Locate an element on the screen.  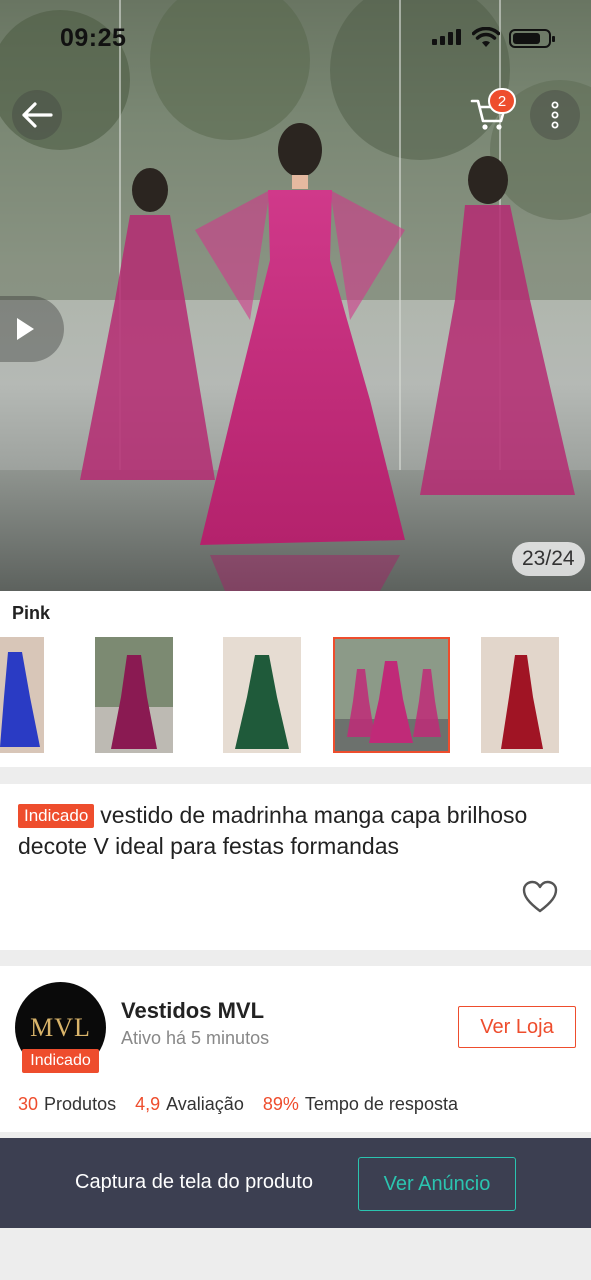
wifi-icon is located at coordinates (486, 37).